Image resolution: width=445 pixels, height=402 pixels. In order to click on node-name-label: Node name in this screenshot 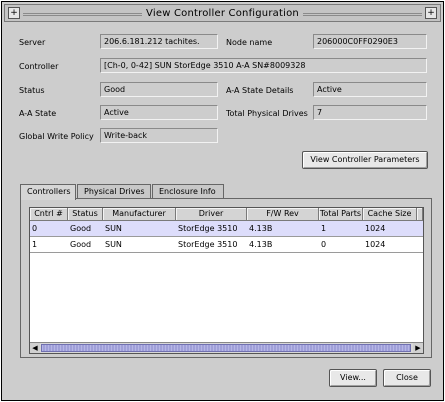, I will do `click(249, 42)`.